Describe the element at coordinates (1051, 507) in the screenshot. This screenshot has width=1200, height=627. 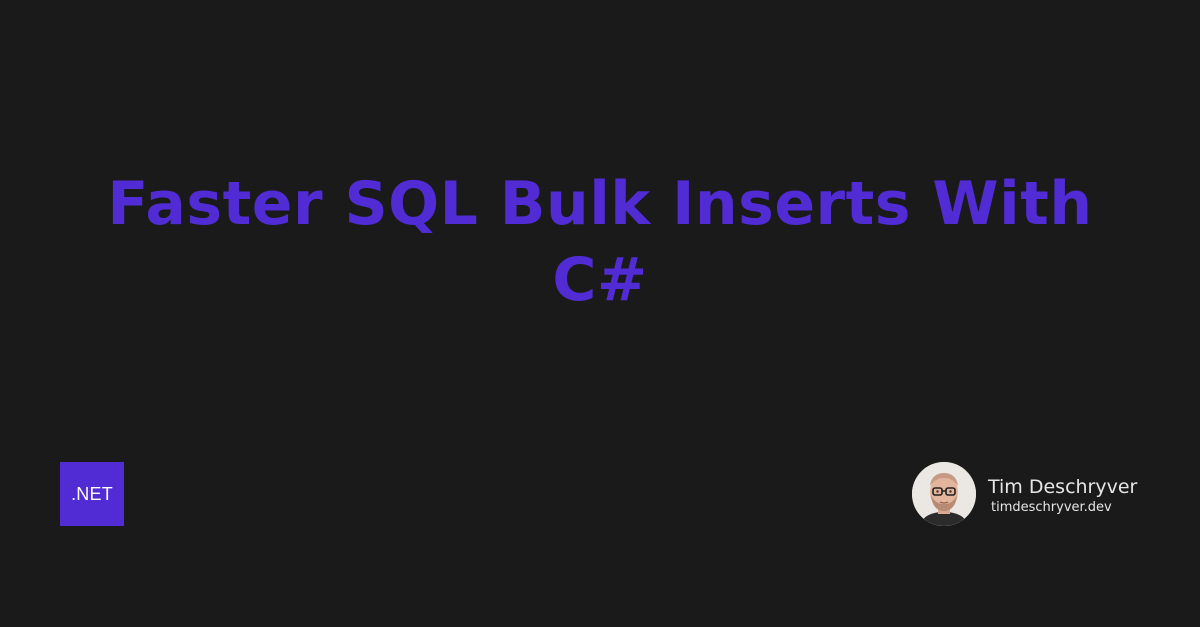
I see `author-website: timdeschryver.dev` at that location.